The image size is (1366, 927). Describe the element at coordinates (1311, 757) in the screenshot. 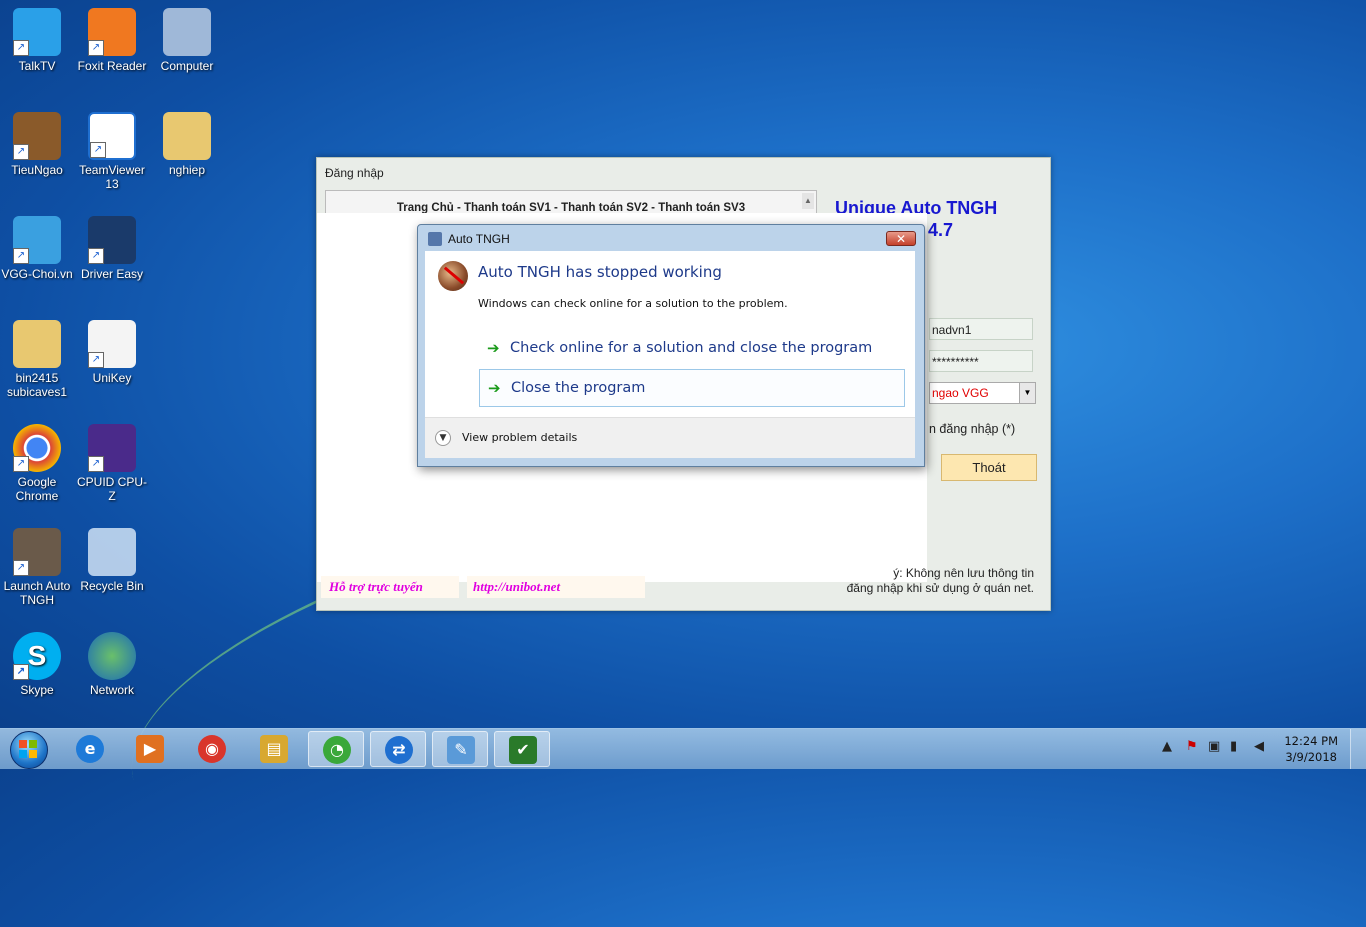

I see `clock-date: 3/9/2018` at that location.